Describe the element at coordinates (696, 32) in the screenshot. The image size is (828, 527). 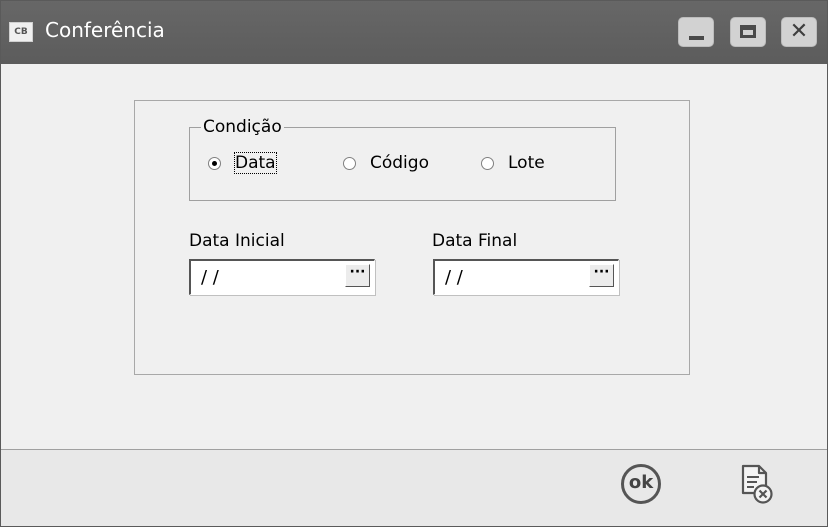
I see `minimize-button` at that location.